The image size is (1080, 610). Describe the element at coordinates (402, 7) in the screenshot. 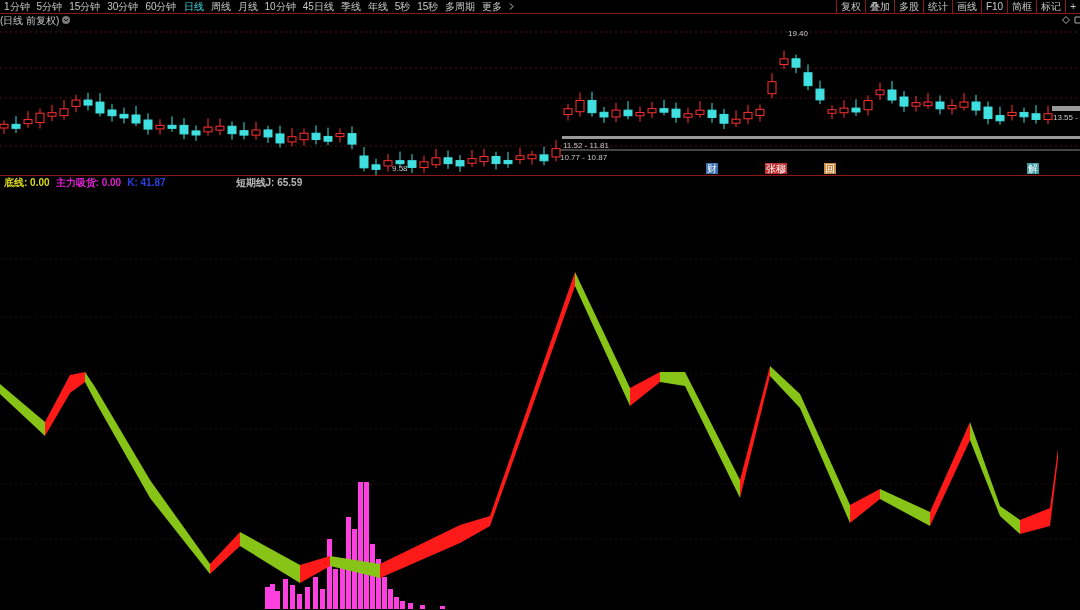

I see `period-tab: 5秒` at that location.